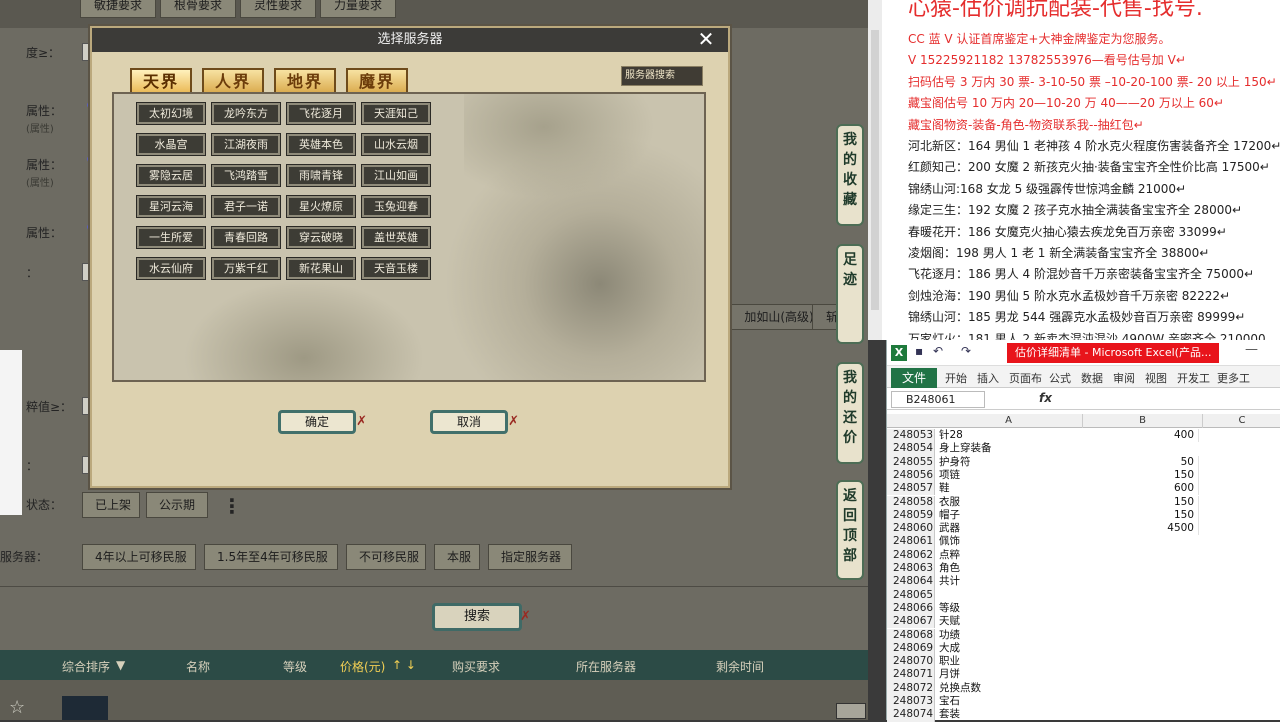 Image resolution: width=1280 pixels, height=722 pixels. Describe the element at coordinates (911, 555) in the screenshot. I see `row-number: 248062` at that location.